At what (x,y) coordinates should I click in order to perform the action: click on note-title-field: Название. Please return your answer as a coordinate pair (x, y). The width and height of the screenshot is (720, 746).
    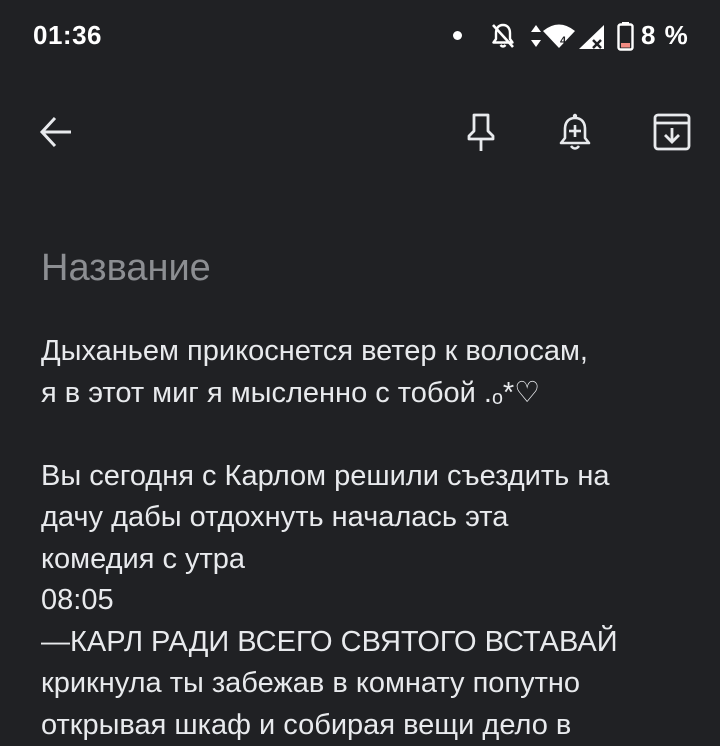
    Looking at the image, I should click on (361, 268).